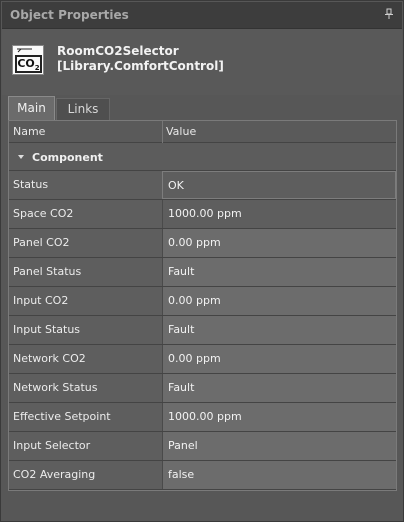  Describe the element at coordinates (202, 132) in the screenshot. I see `column-header: Name Value` at that location.